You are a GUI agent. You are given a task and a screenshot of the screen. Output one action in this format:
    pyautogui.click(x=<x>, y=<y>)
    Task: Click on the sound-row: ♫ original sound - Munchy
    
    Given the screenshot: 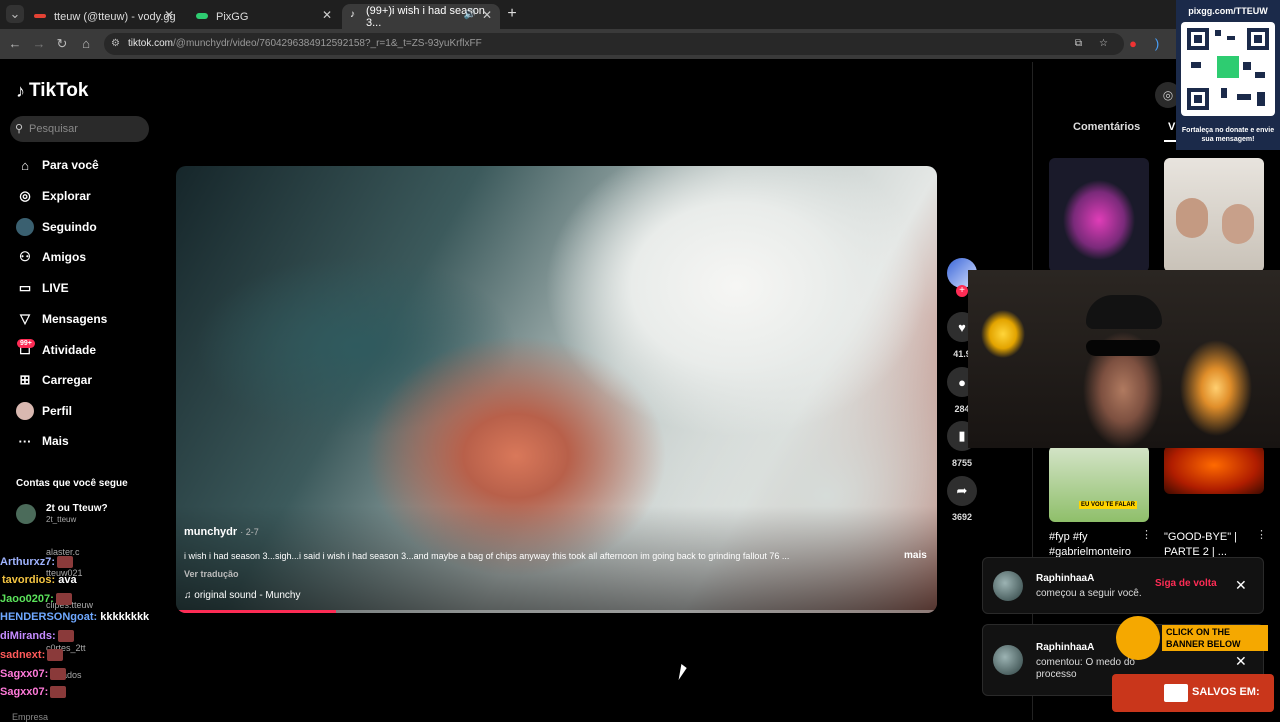 What is the action you would take?
    pyautogui.click(x=242, y=595)
    